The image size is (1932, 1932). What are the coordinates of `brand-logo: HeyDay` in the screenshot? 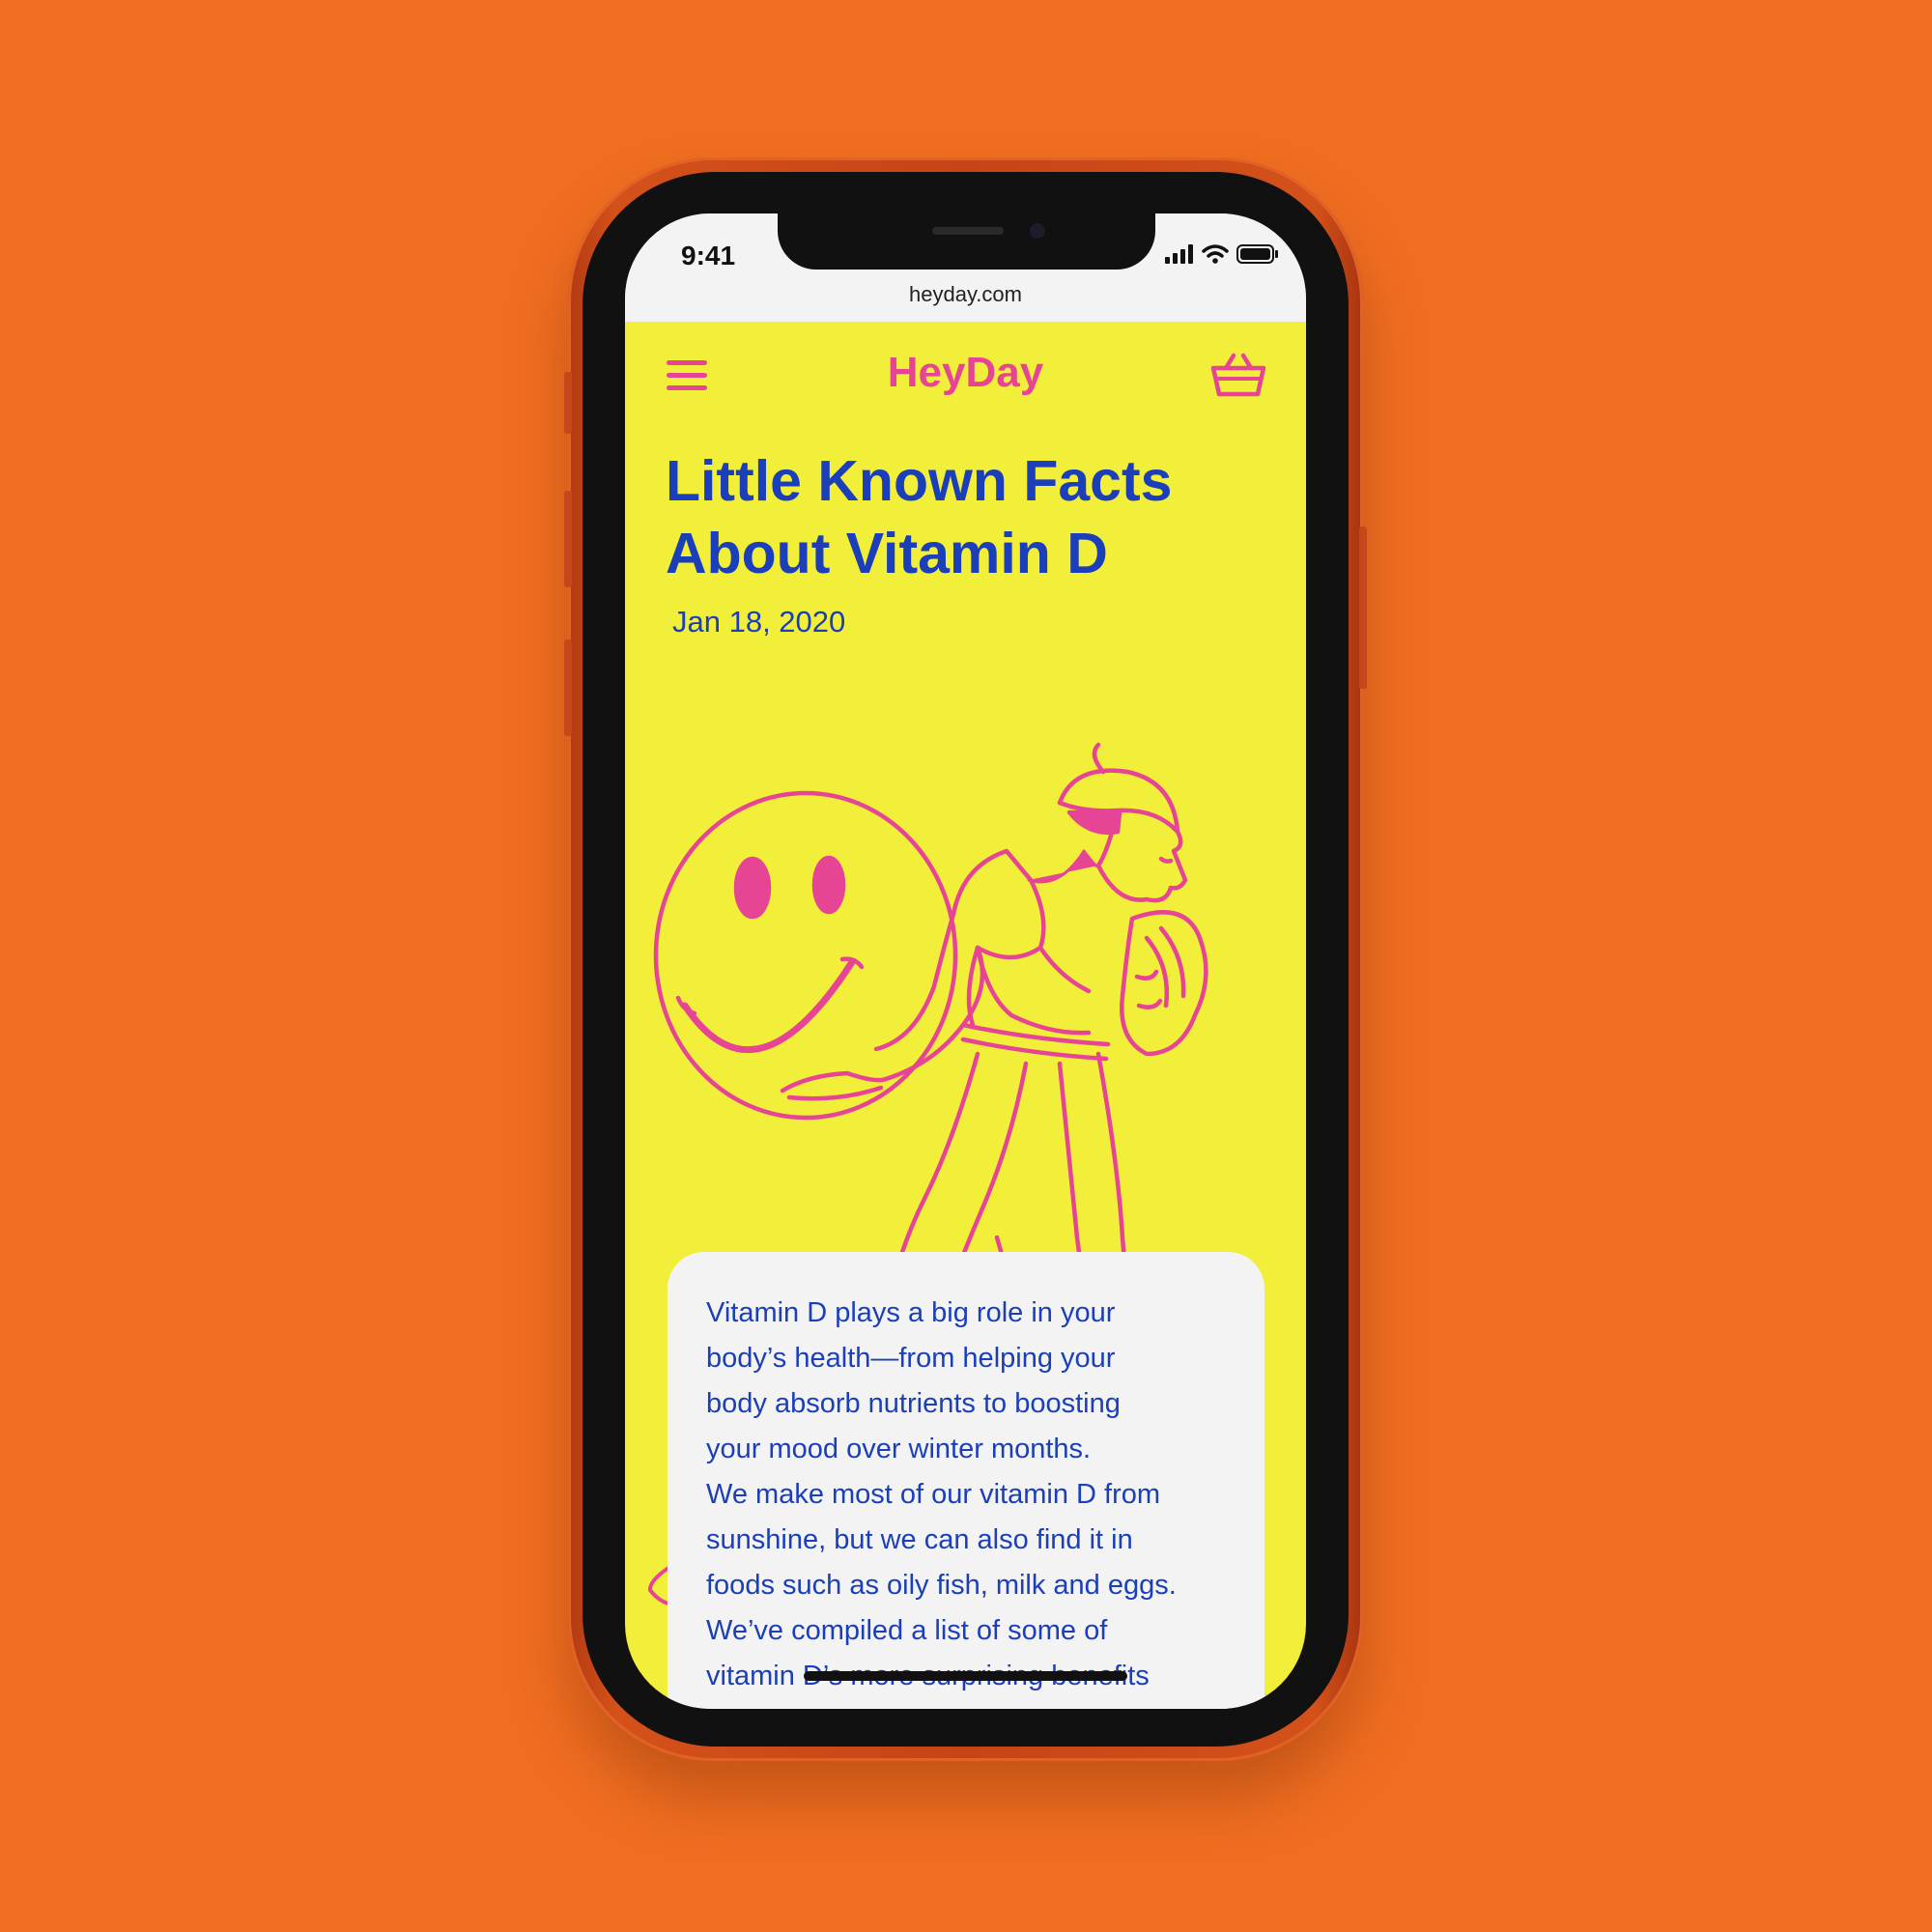 It's located at (965, 373).